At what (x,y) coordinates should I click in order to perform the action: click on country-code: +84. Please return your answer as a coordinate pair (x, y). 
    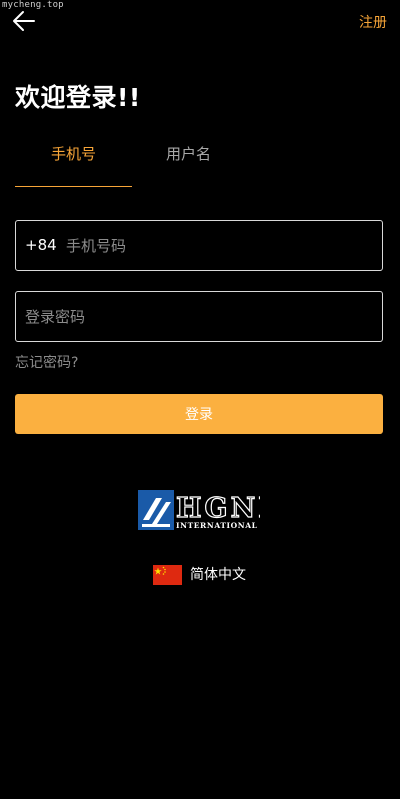
    Looking at the image, I should click on (41, 245).